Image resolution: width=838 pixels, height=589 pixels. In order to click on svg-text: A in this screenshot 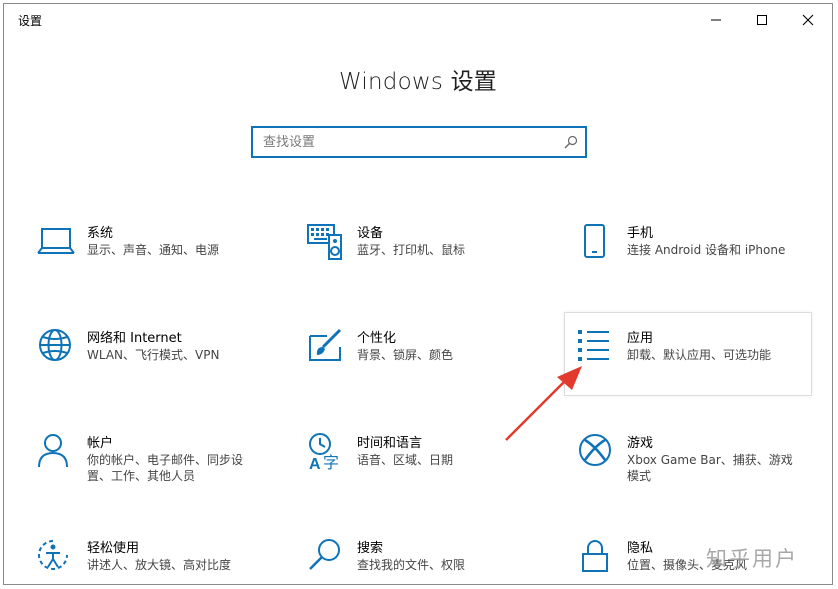, I will do `click(315, 464)`.